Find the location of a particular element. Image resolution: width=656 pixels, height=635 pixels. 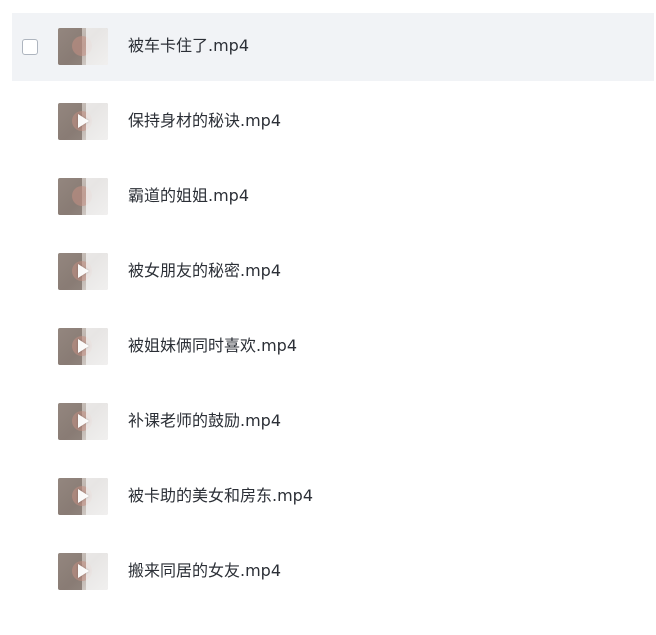

file-name: 被姐妹俩同时喜欢.mp4 is located at coordinates (212, 346).